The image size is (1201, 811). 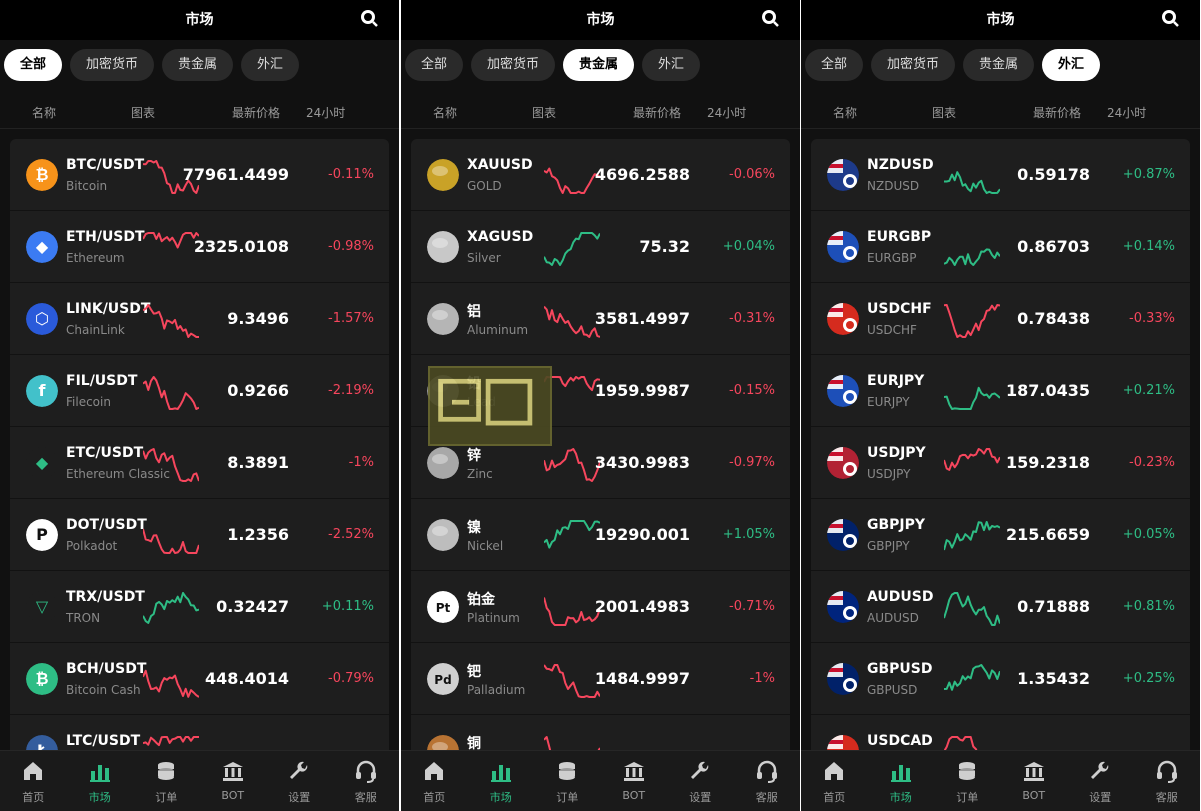 I want to click on change-24h: -1%, so click(x=361, y=462).